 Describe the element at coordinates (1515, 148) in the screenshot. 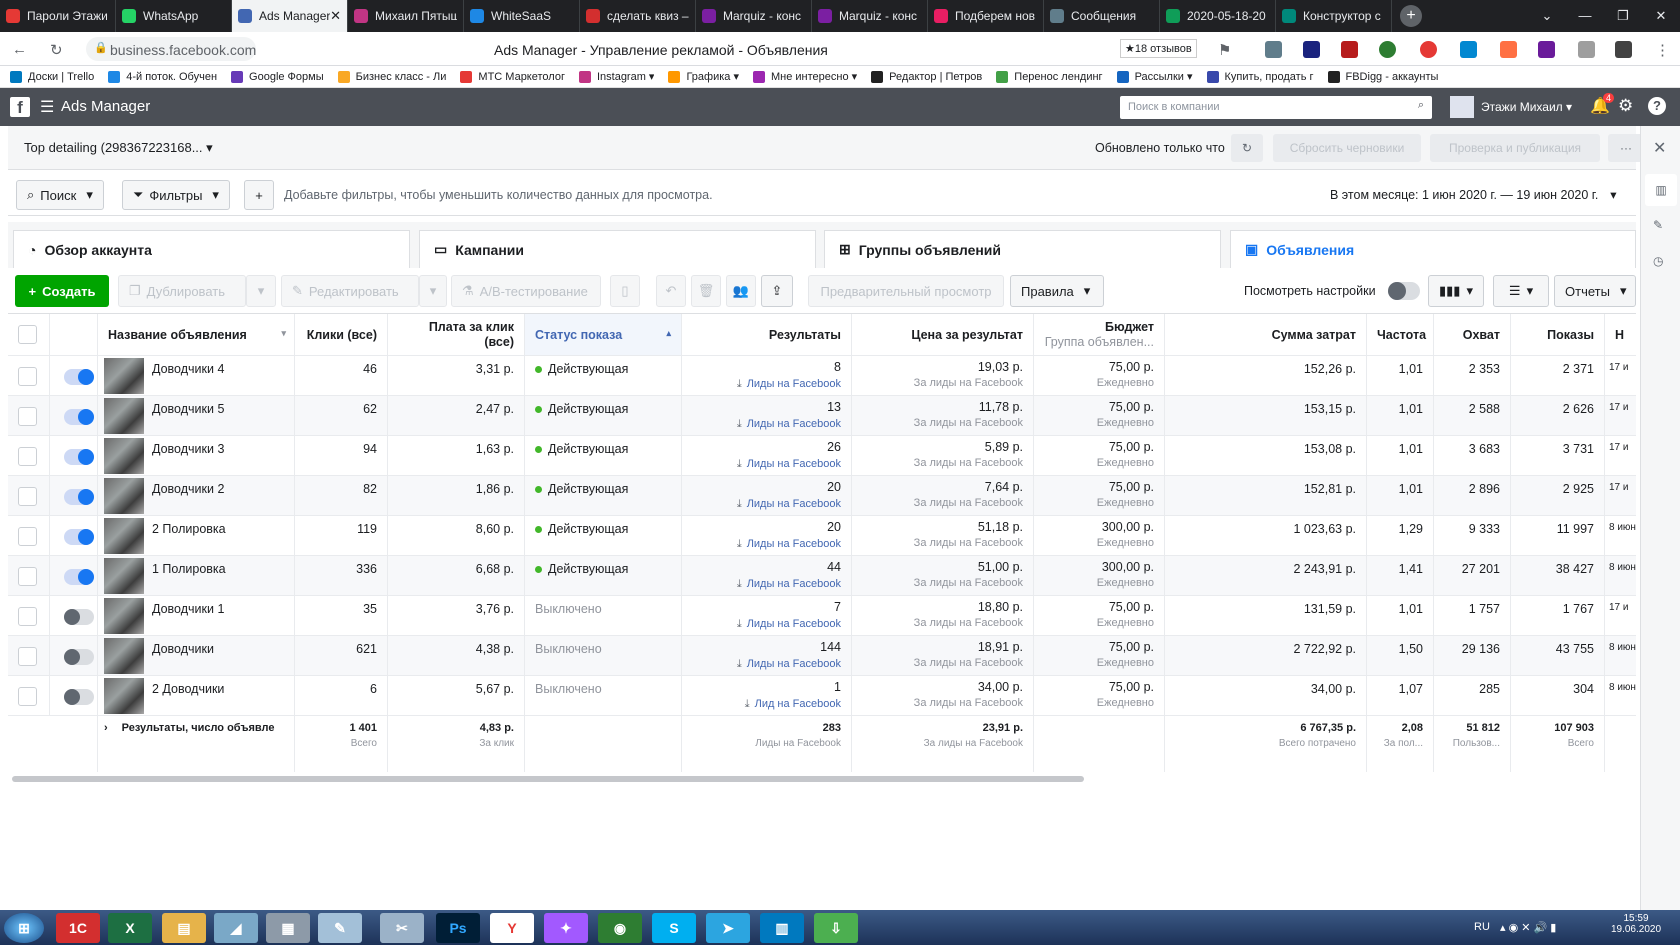

I see `review-publish-button: Проверка и публикация` at that location.